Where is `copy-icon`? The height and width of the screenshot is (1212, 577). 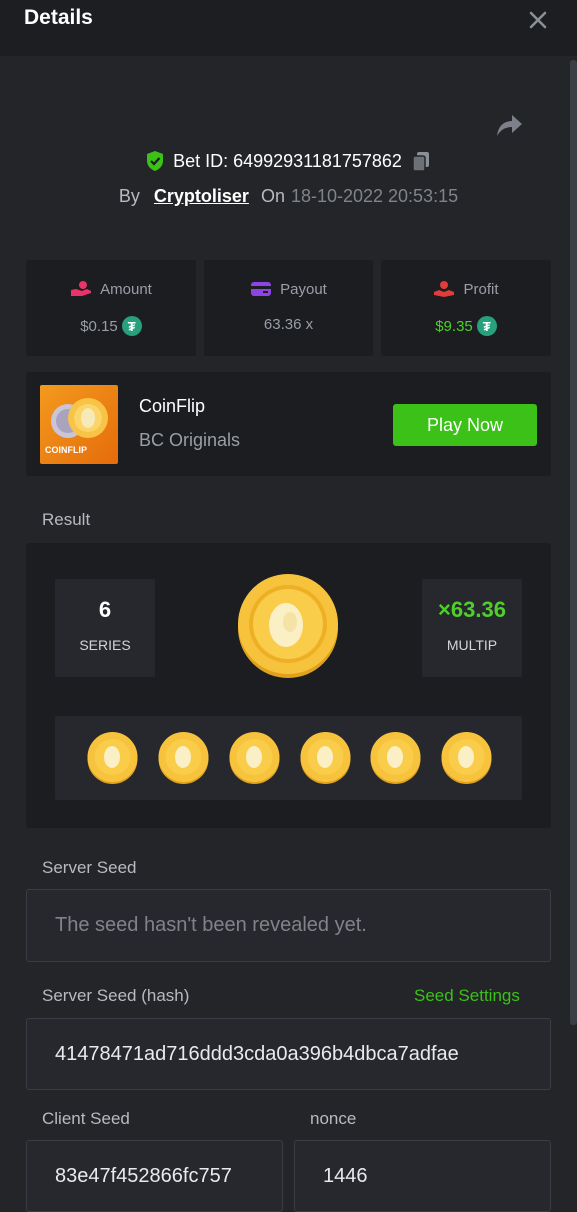 copy-icon is located at coordinates (421, 161).